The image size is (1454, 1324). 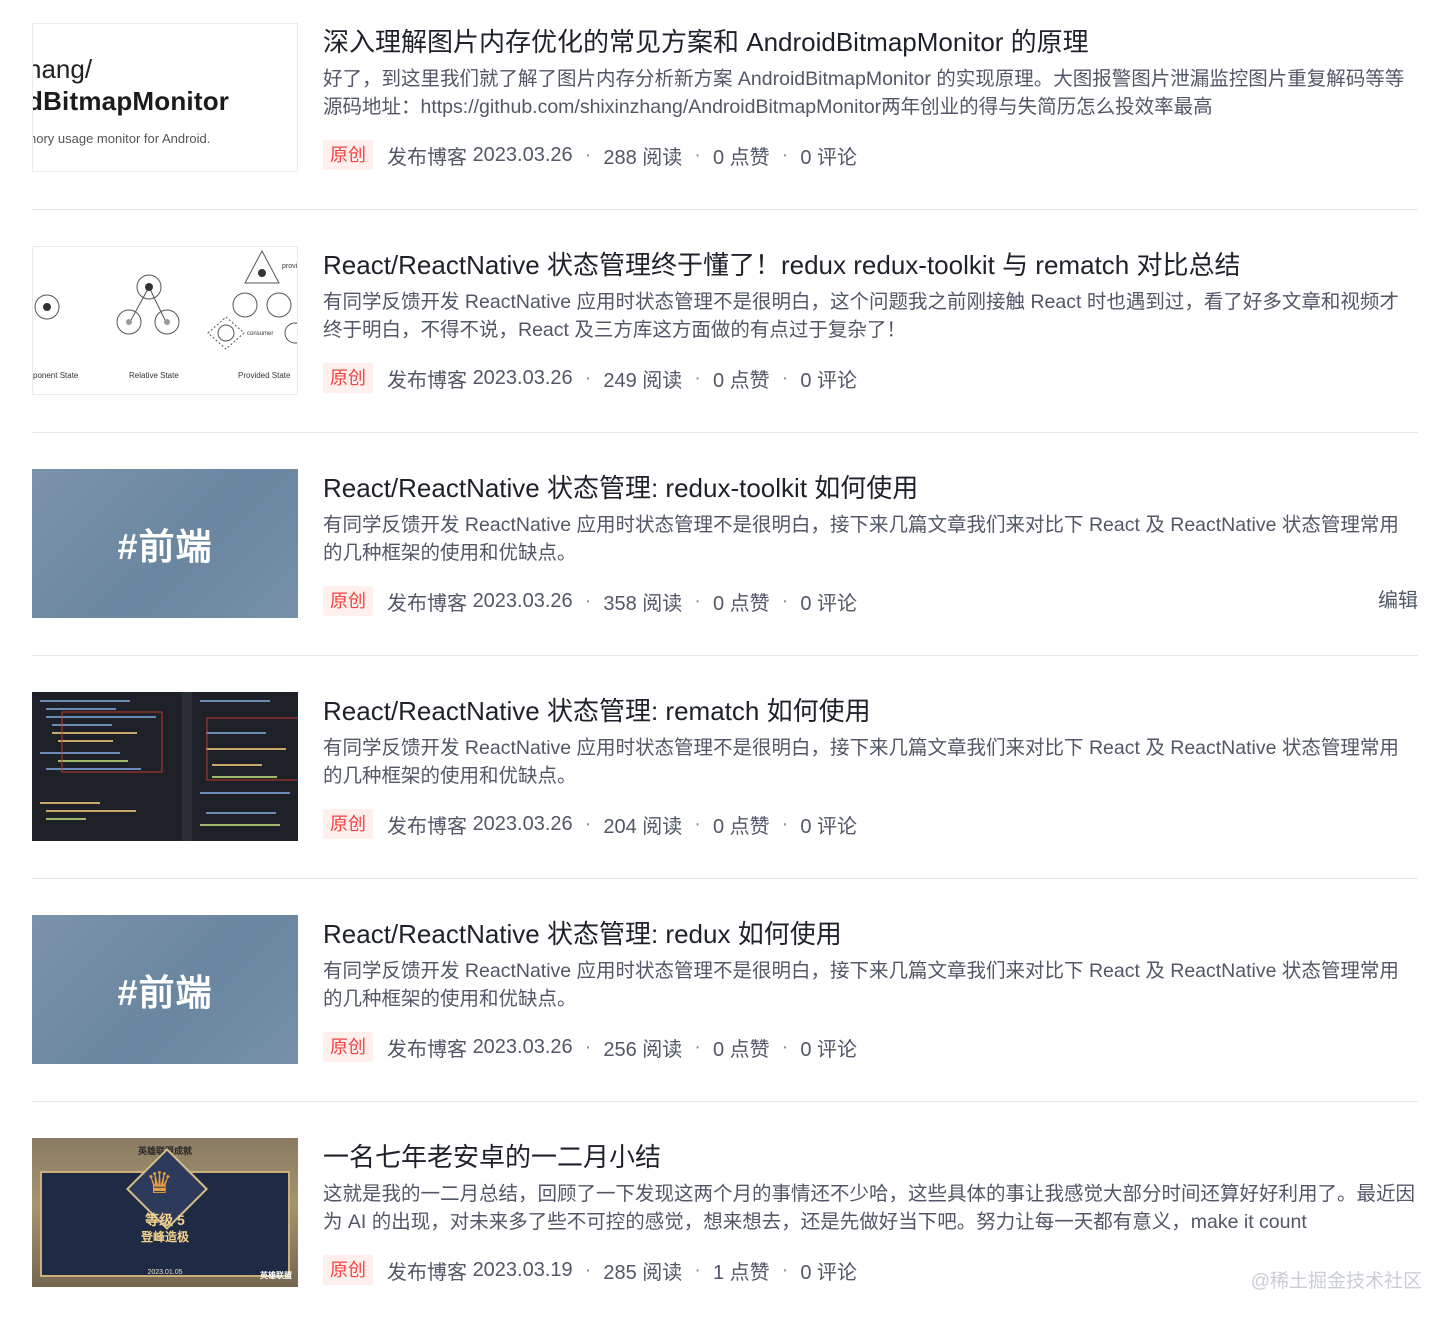 I want to click on thumbnail-text: 英雄联盟, so click(x=276, y=1275).